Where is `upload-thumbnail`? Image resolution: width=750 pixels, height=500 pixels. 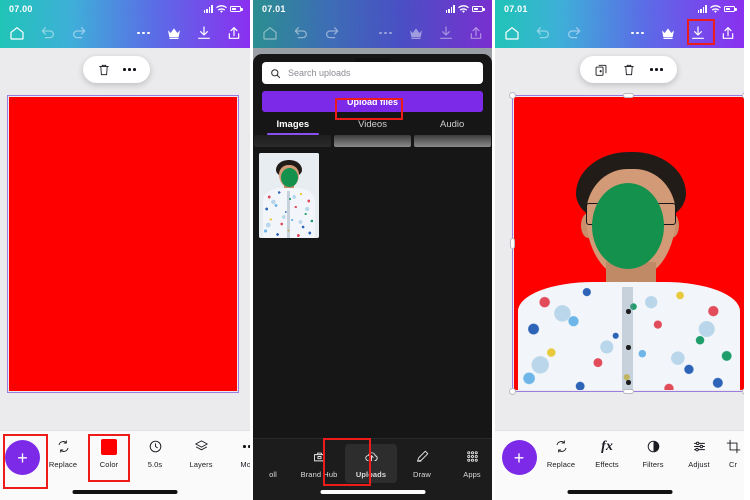
upload-thumbnail is located at coordinates (289, 195).